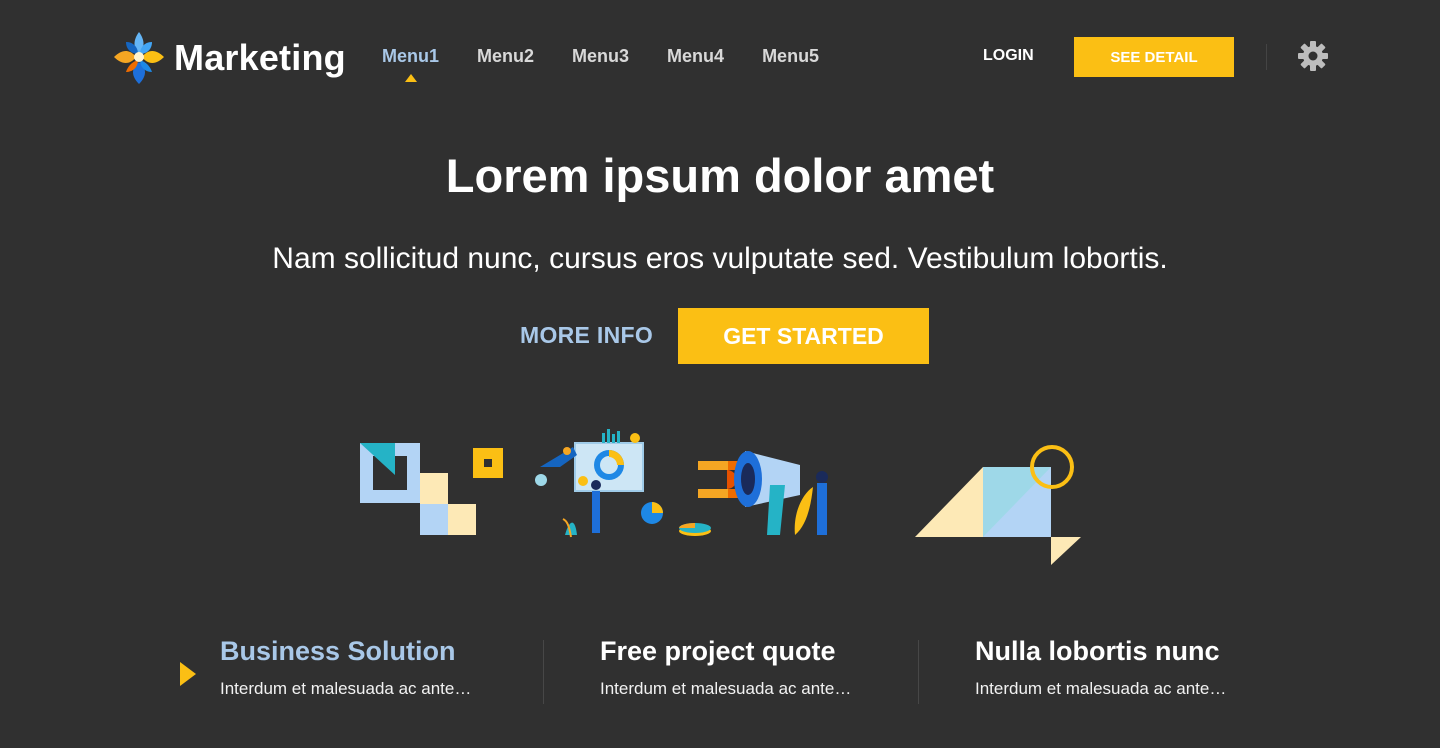 The height and width of the screenshot is (748, 1440). I want to click on brand-logo: Marketing, so click(229, 58).